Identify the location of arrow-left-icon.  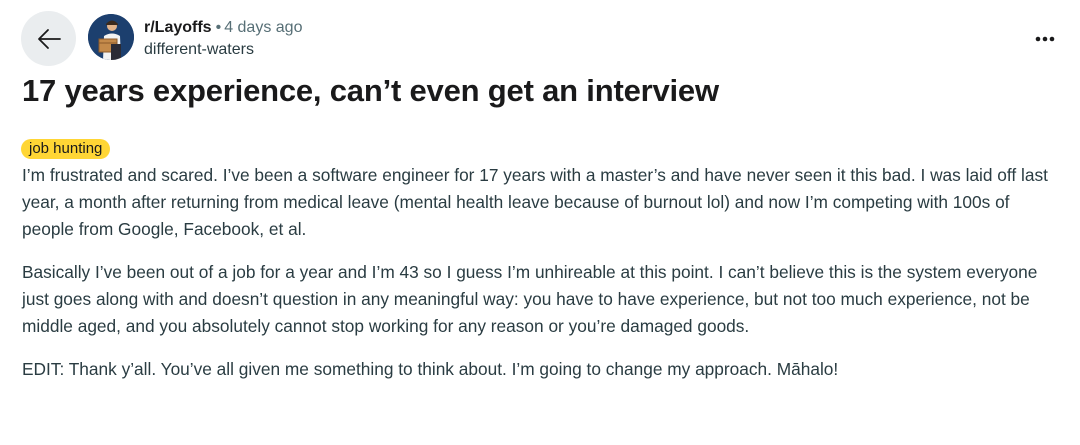
(49, 38).